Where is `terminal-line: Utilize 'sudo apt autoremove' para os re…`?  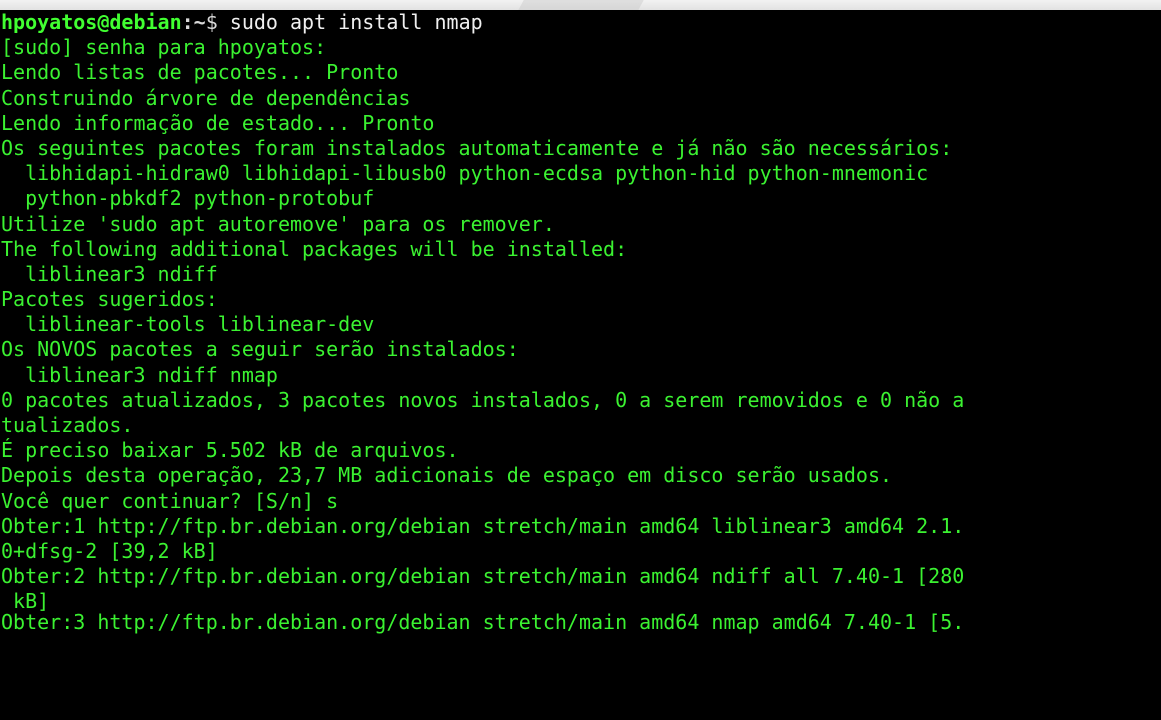 terminal-line: Utilize 'sudo apt autoremove' para os re… is located at coordinates (278, 223).